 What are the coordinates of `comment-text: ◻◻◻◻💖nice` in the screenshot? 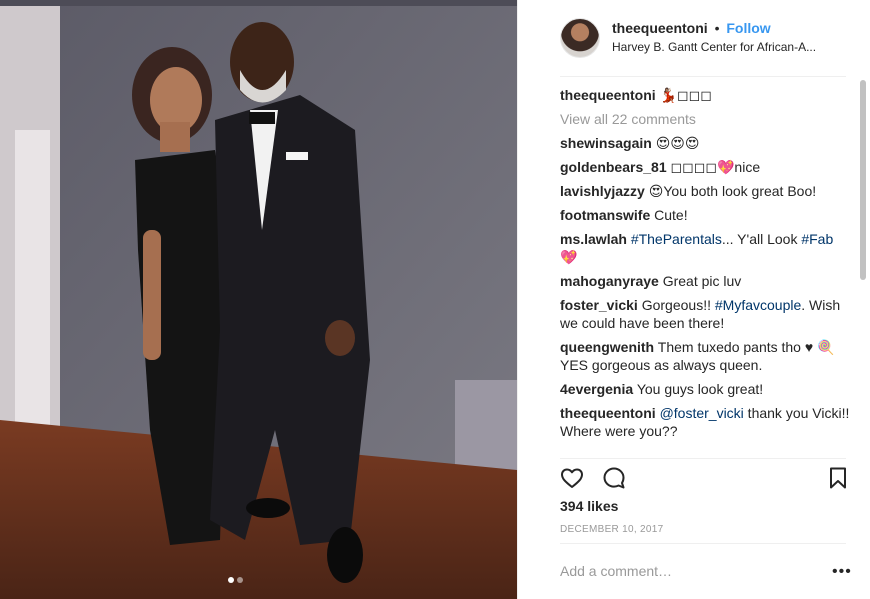 It's located at (715, 167).